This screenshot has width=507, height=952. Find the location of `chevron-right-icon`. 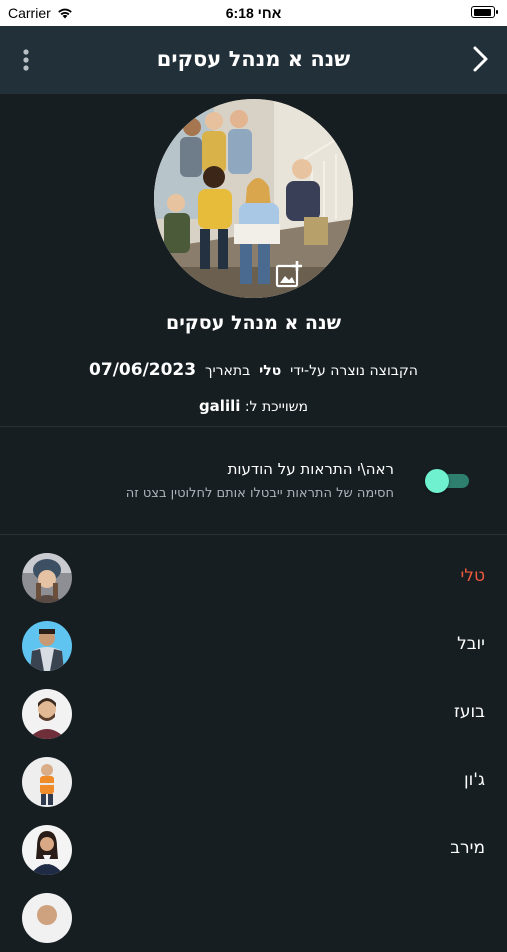

chevron-right-icon is located at coordinates (481, 59).